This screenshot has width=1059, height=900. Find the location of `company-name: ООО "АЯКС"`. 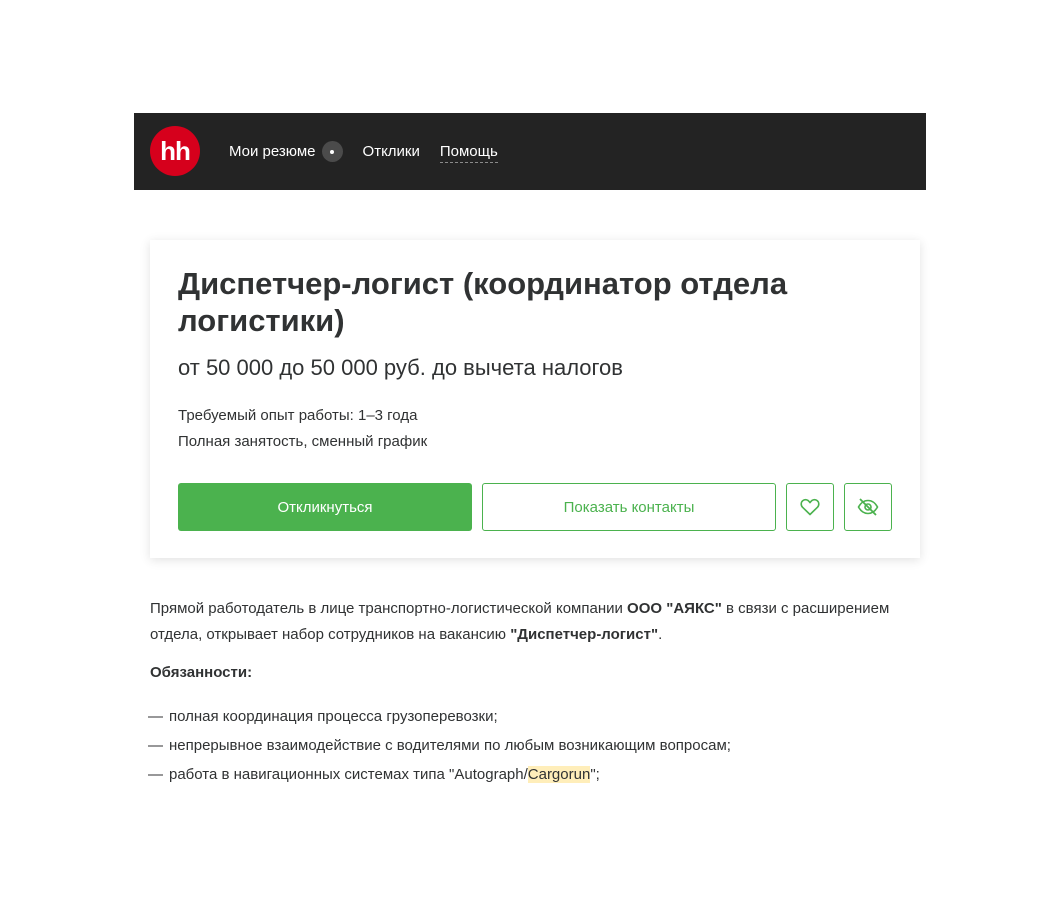

company-name: ООО "АЯКС" is located at coordinates (674, 608).